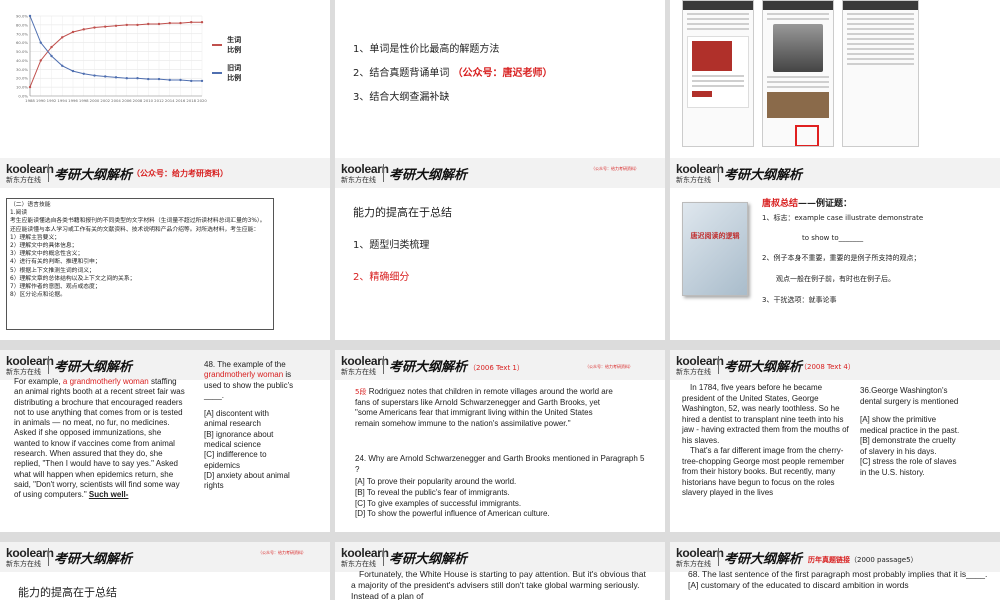  I want to click on legend-label-old: 旧词比例, so click(234, 72).